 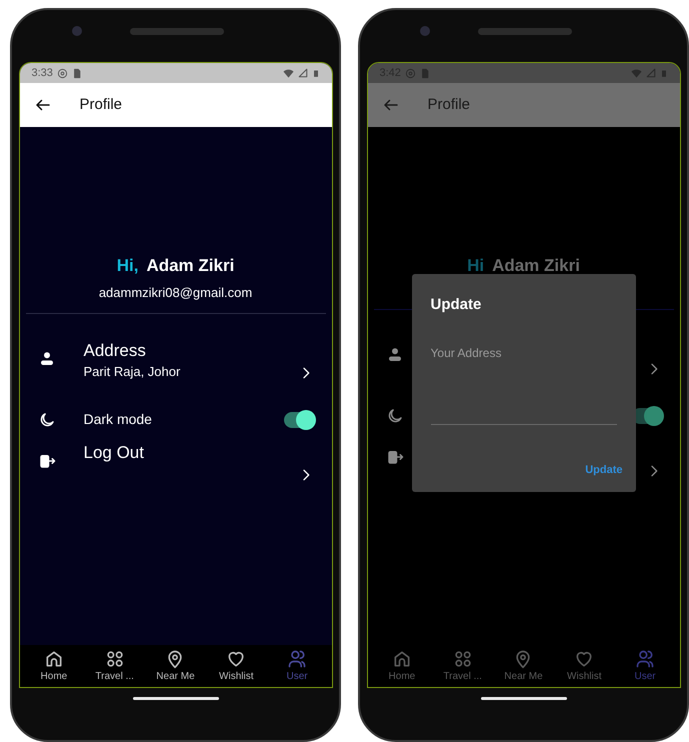 What do you see at coordinates (176, 293) in the screenshot?
I see `user-email: adammzikri08@gmail.com` at bounding box center [176, 293].